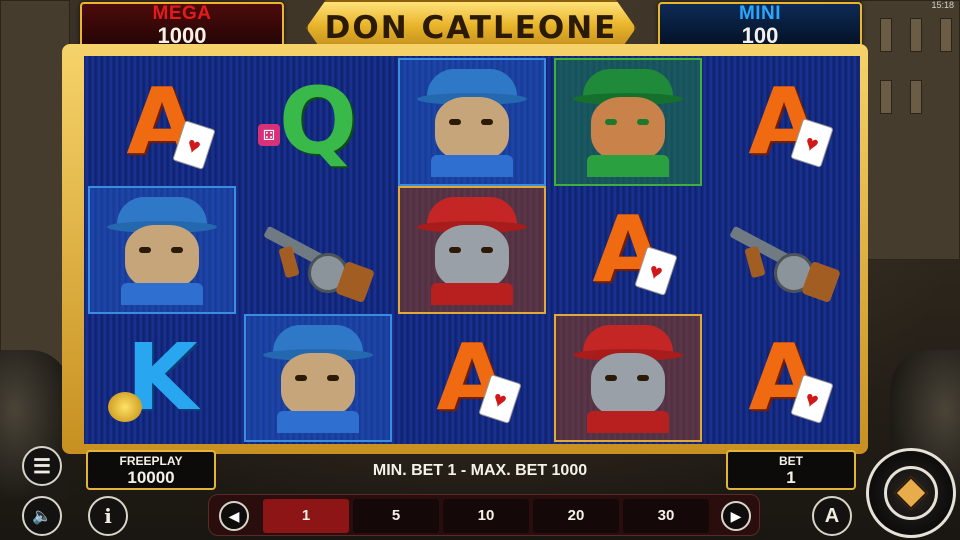  Describe the element at coordinates (791, 461) in the screenshot. I see `bet-label: BET` at that location.